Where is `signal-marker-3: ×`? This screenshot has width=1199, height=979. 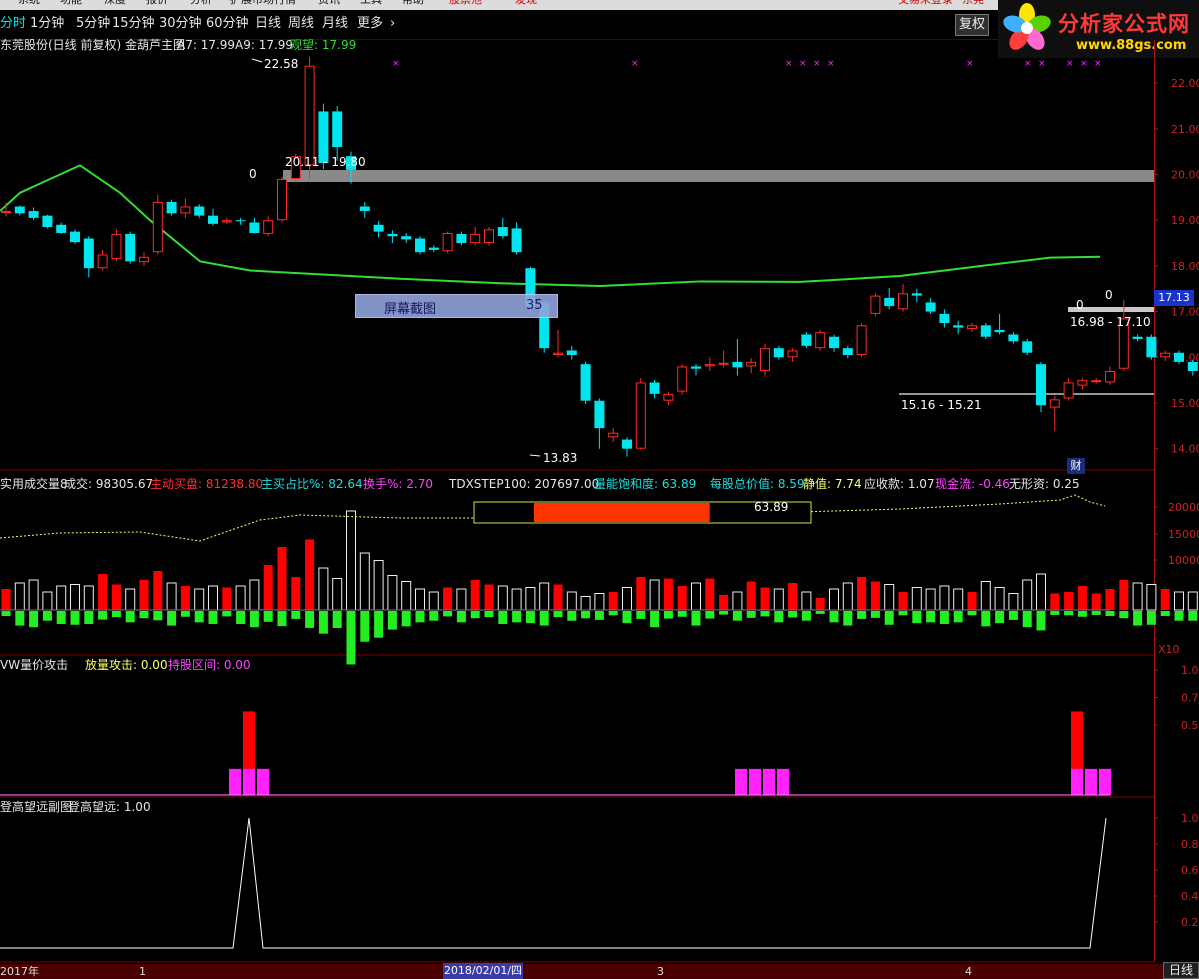 signal-marker-3: × is located at coordinates (803, 64).